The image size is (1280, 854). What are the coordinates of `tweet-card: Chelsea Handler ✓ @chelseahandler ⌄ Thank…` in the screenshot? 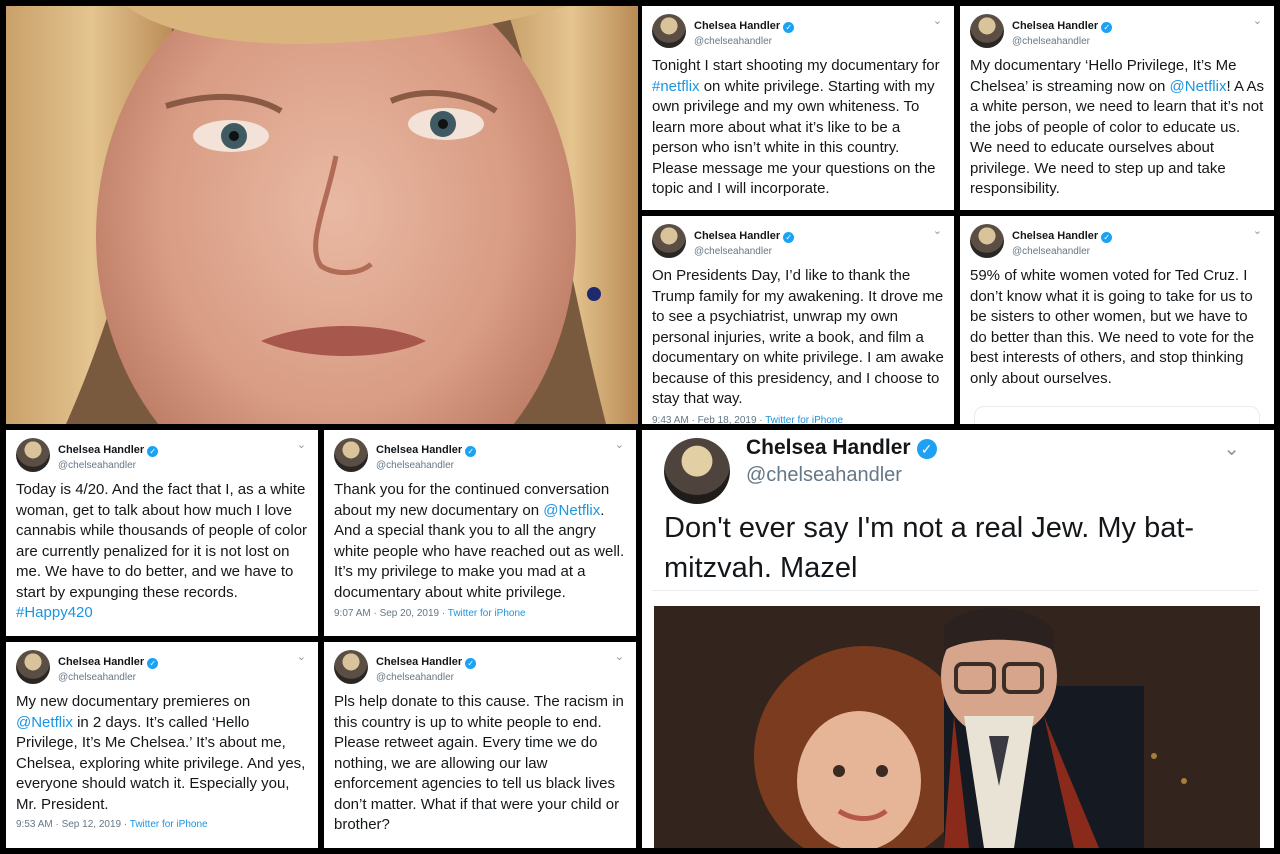 It's located at (480, 533).